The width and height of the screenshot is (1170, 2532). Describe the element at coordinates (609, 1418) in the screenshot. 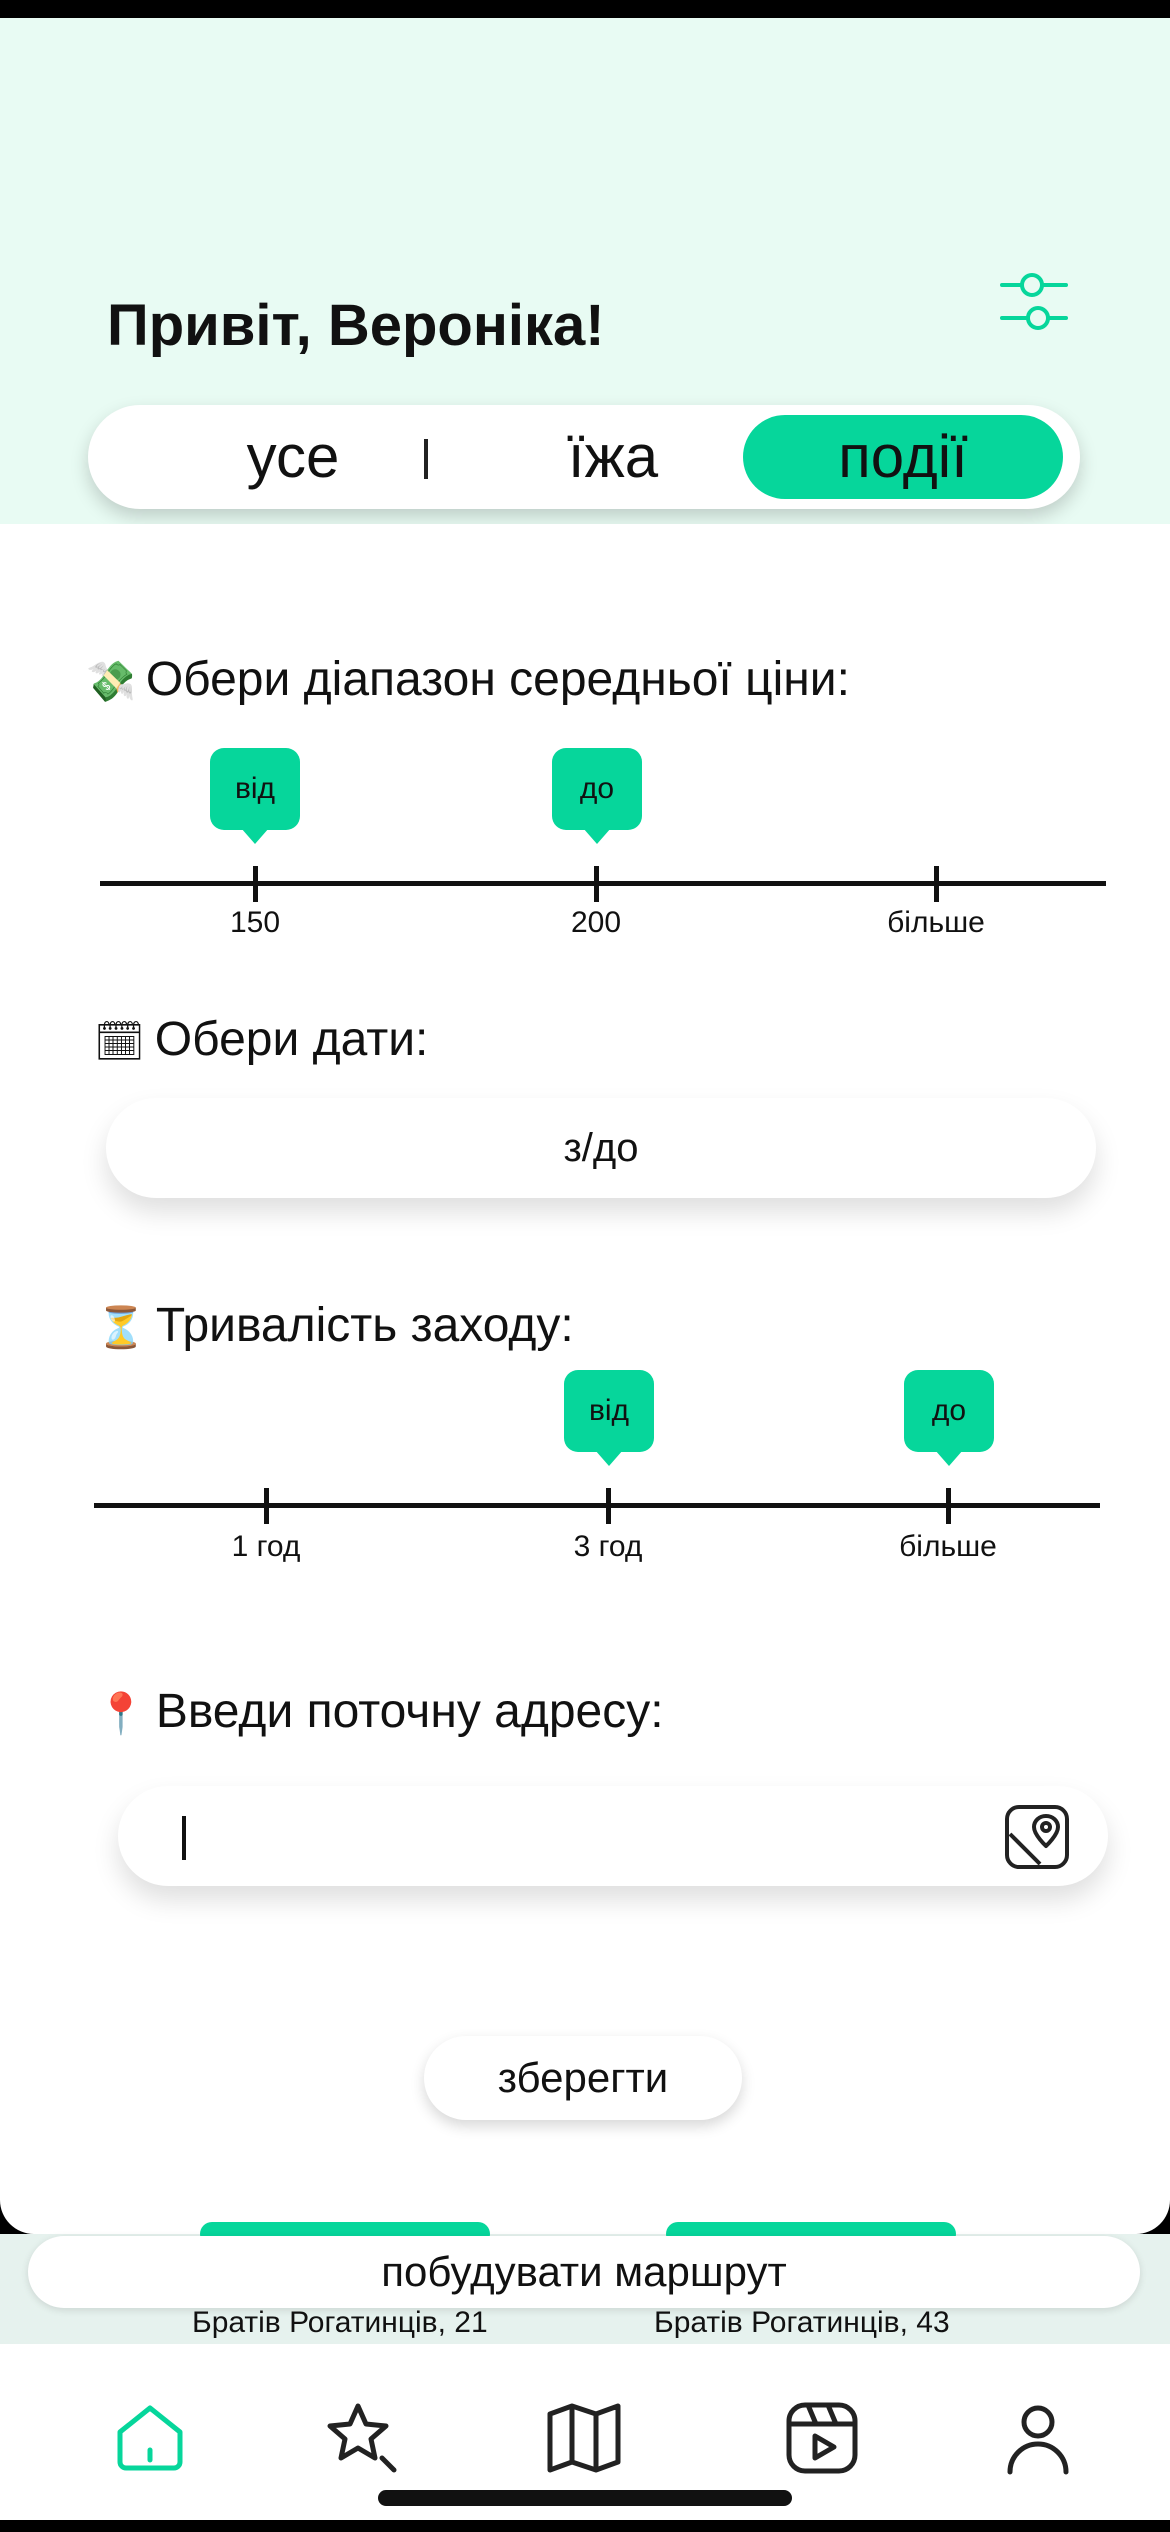

I see `duration-from-handle: від` at that location.